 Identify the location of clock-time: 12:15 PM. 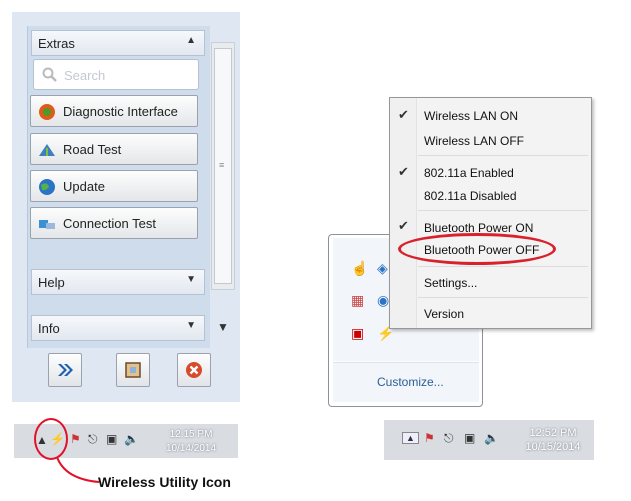
(191, 434).